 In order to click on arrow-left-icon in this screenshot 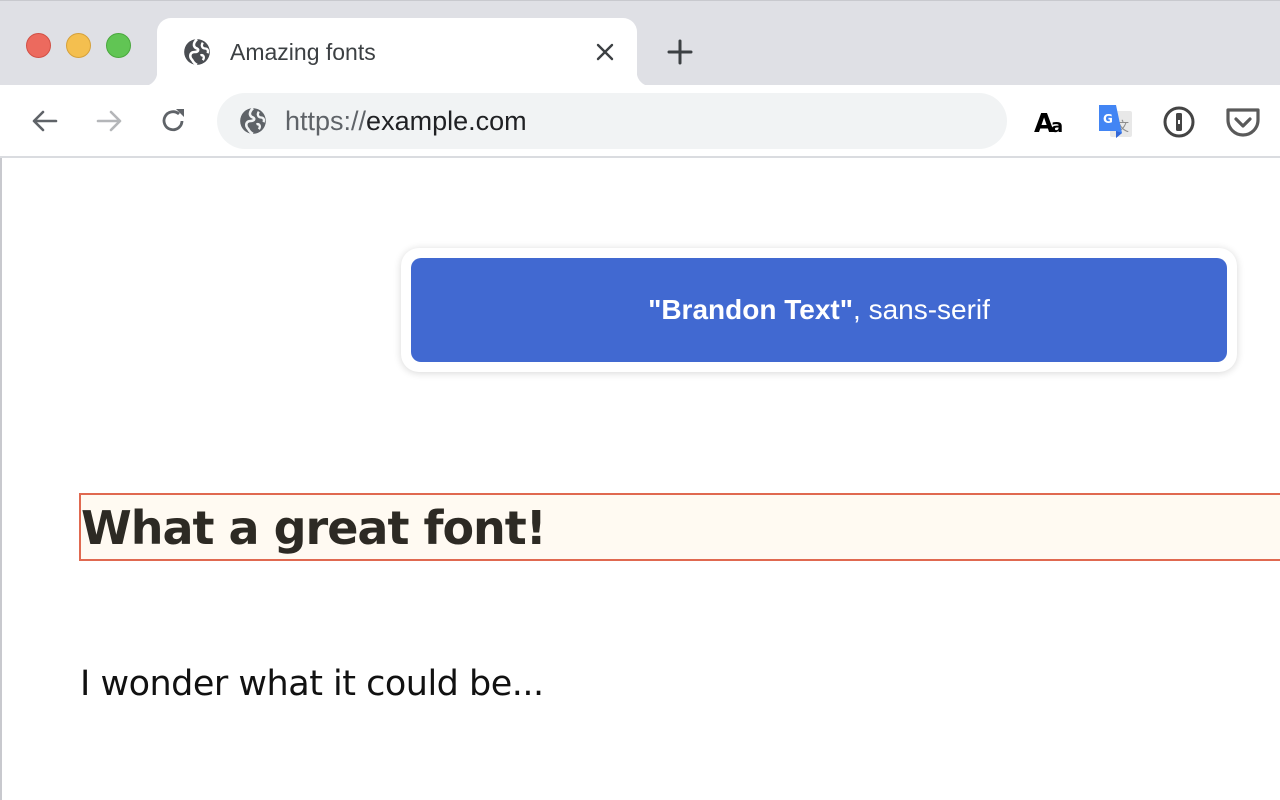, I will do `click(45, 121)`.